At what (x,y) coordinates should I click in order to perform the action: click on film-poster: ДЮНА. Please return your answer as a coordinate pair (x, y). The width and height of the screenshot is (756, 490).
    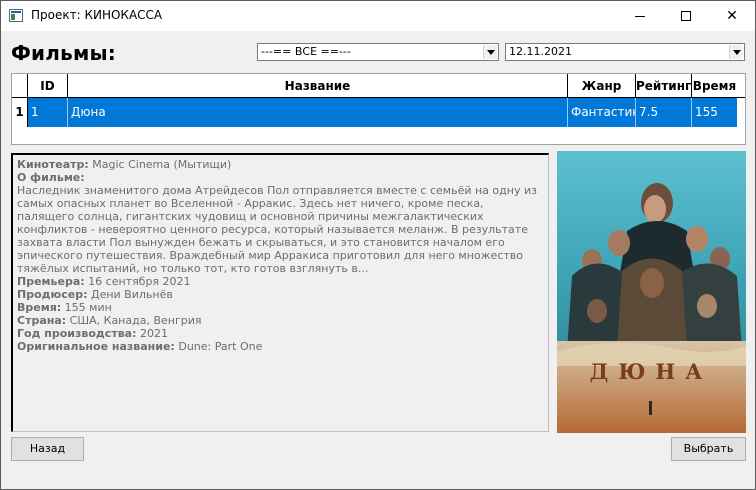
    Looking at the image, I should click on (651, 292).